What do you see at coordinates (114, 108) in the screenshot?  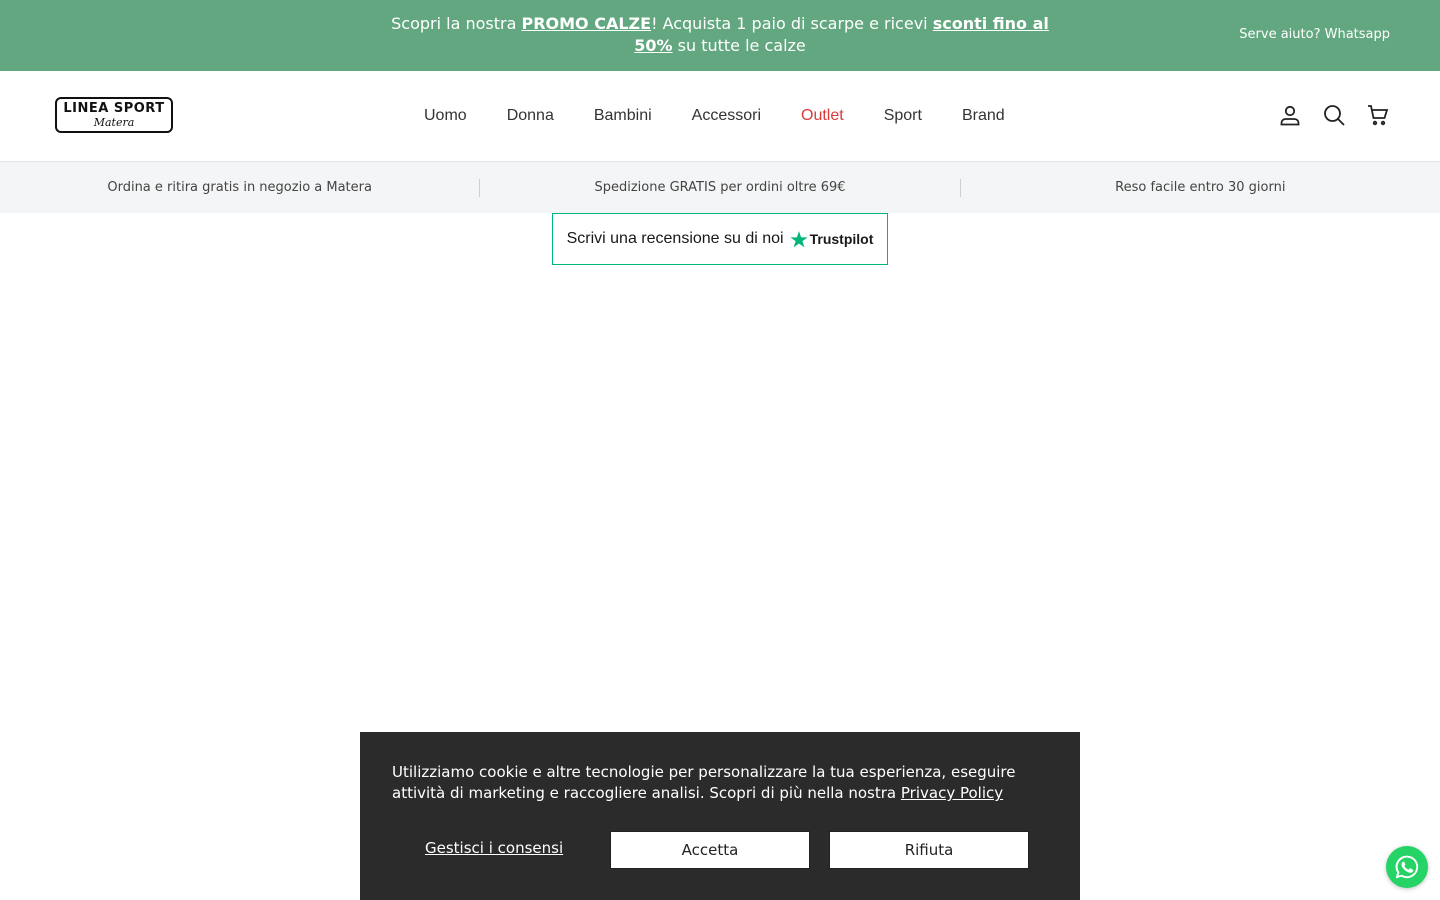 I see `logo-main-text: LINEA SPORT` at bounding box center [114, 108].